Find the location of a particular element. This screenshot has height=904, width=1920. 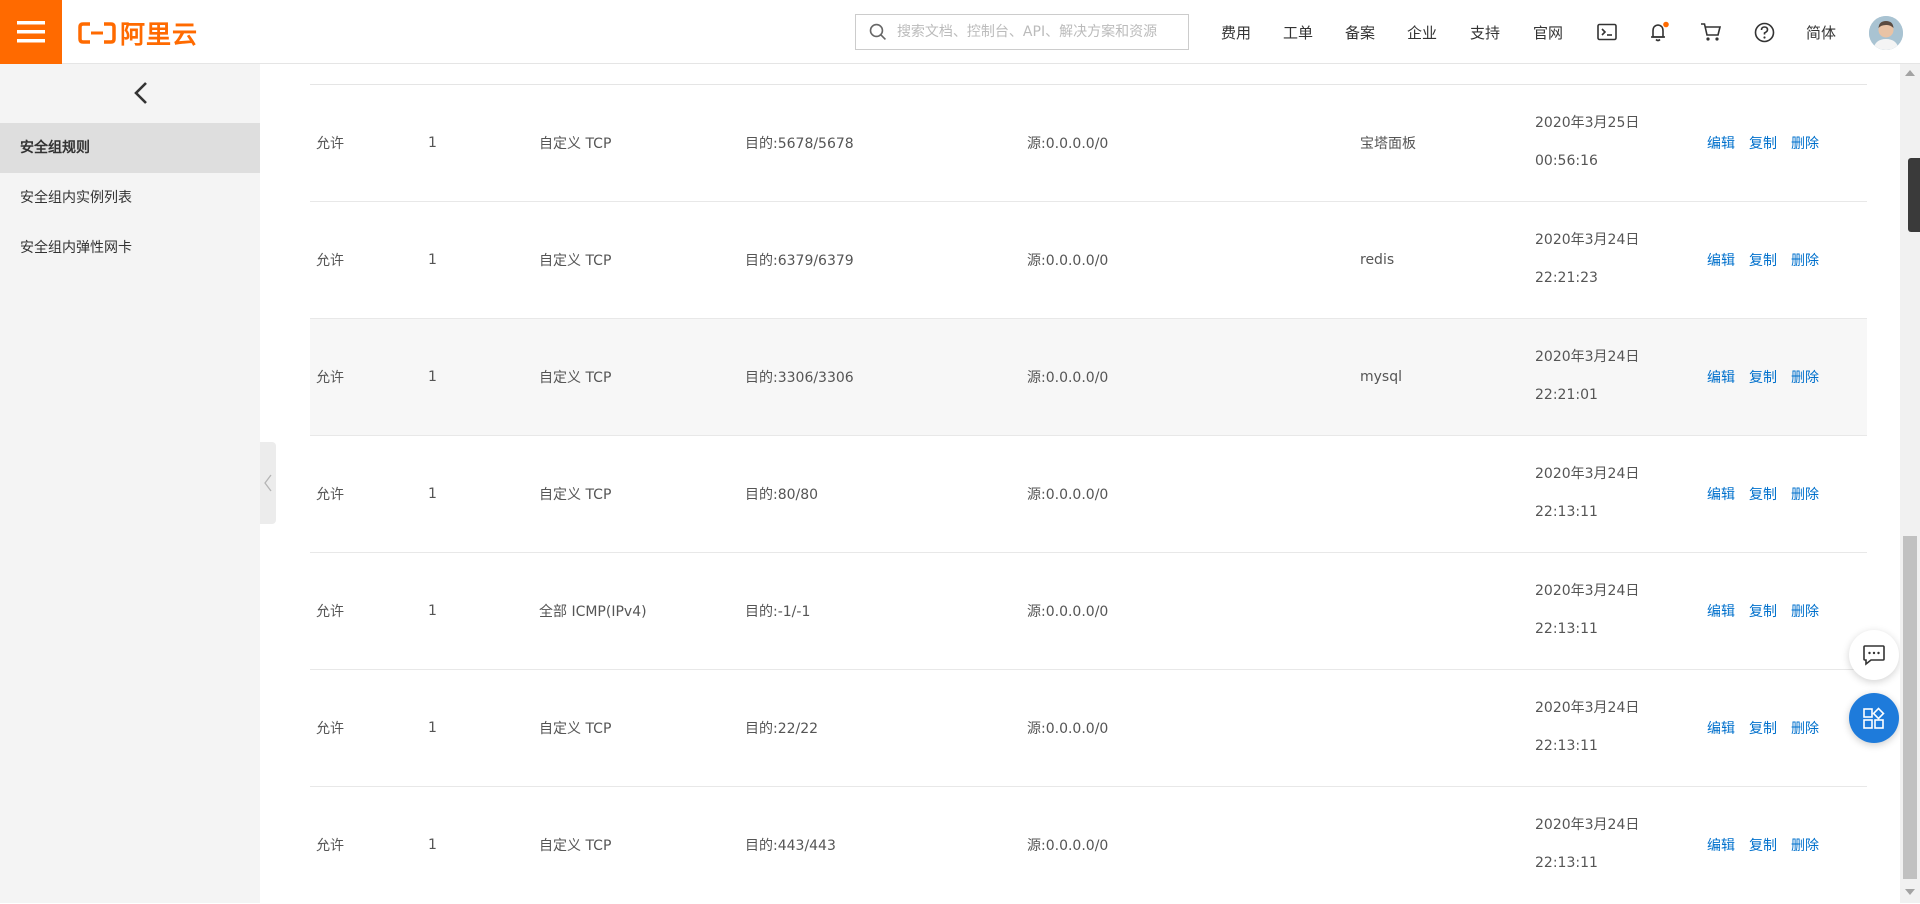

cart-icon is located at coordinates (1711, 32).